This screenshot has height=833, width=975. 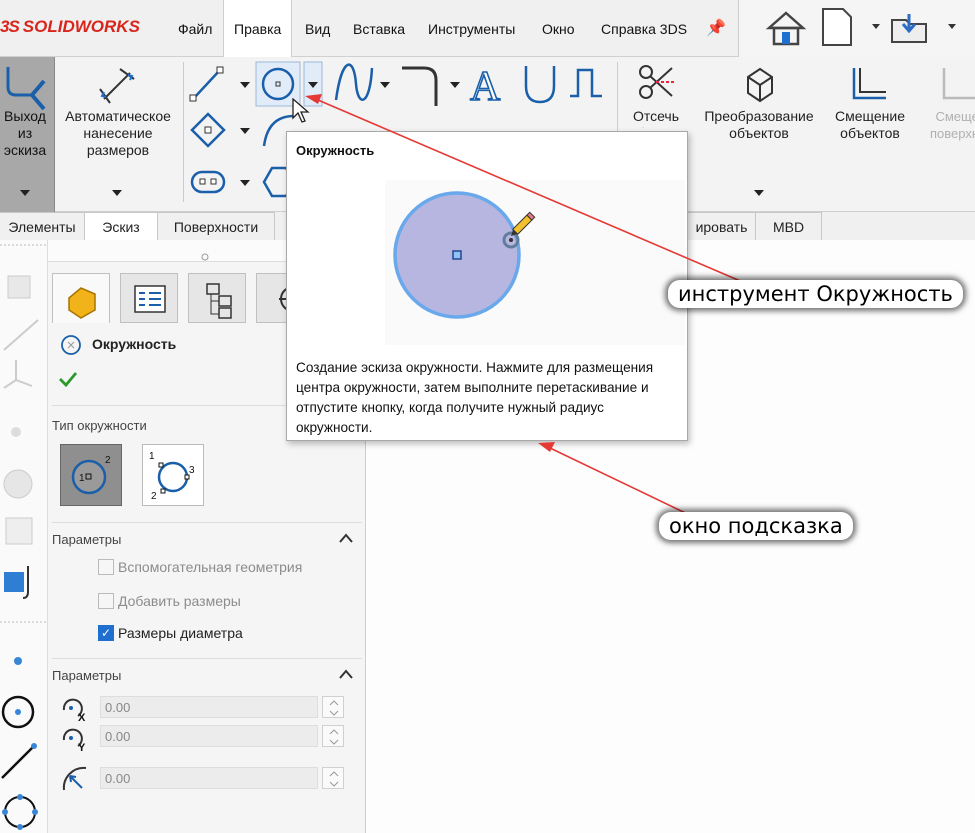 What do you see at coordinates (209, 778) in the screenshot?
I see `radius-input: 0.00` at bounding box center [209, 778].